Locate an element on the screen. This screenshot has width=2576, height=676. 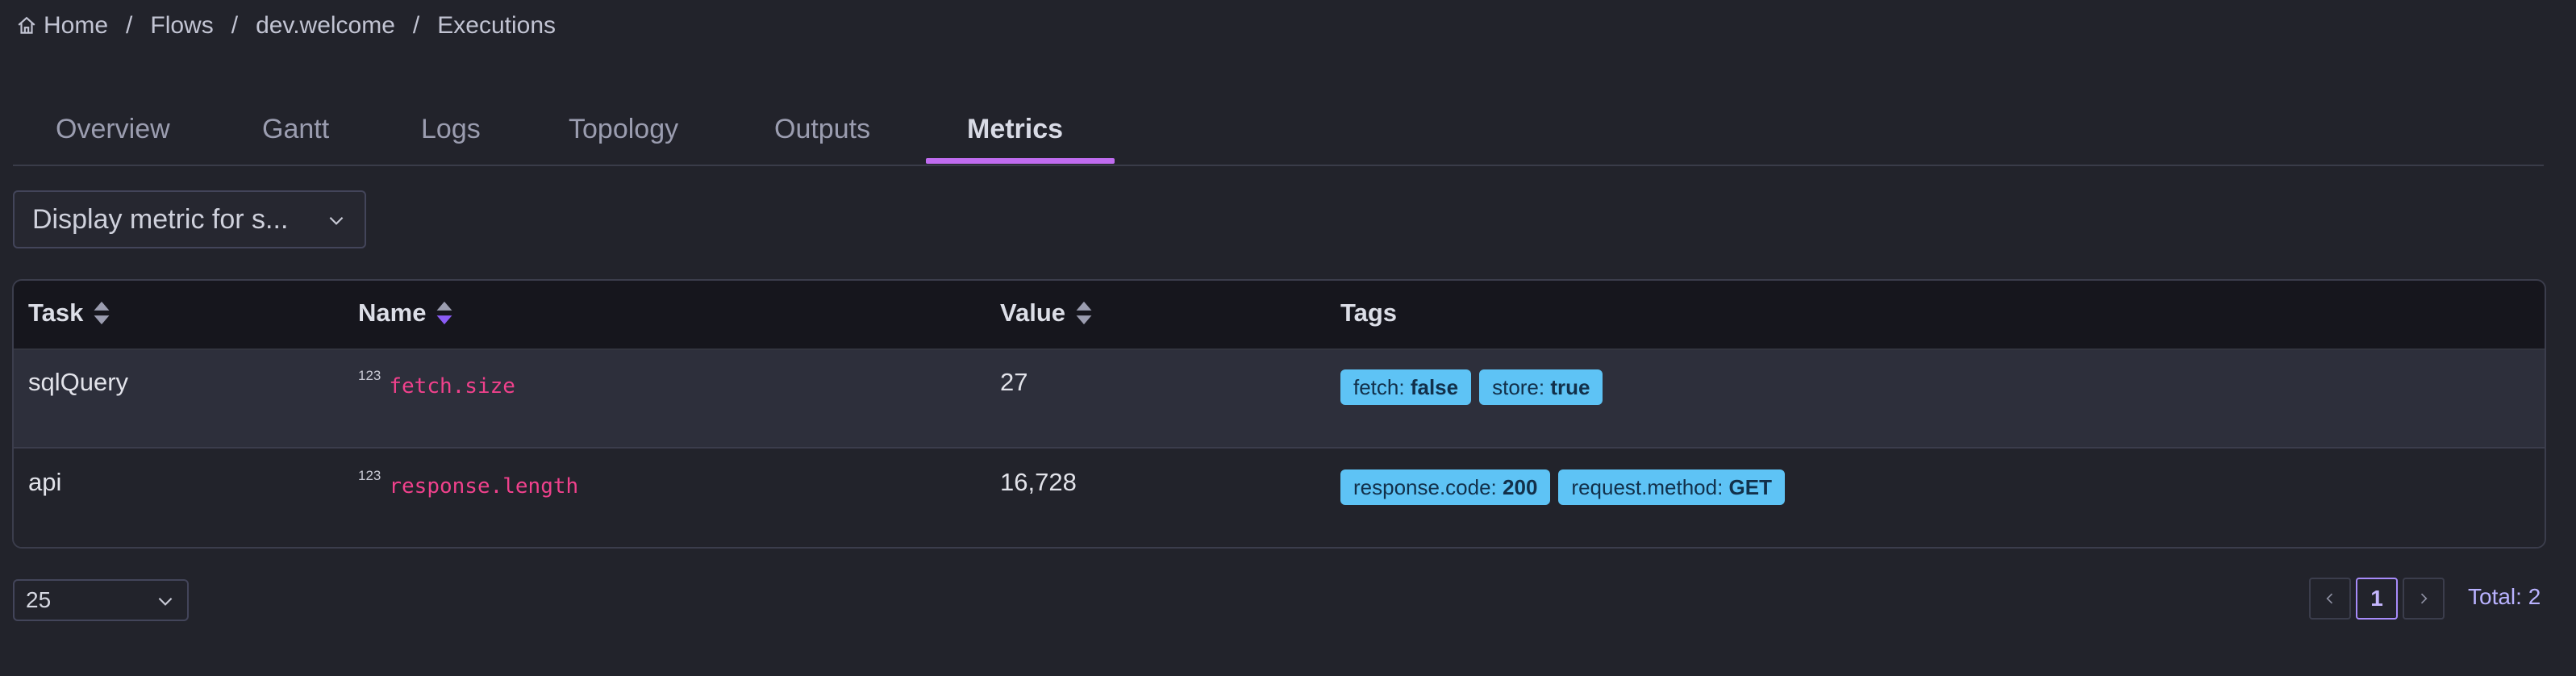
page-size-value: 25 is located at coordinates (39, 599).